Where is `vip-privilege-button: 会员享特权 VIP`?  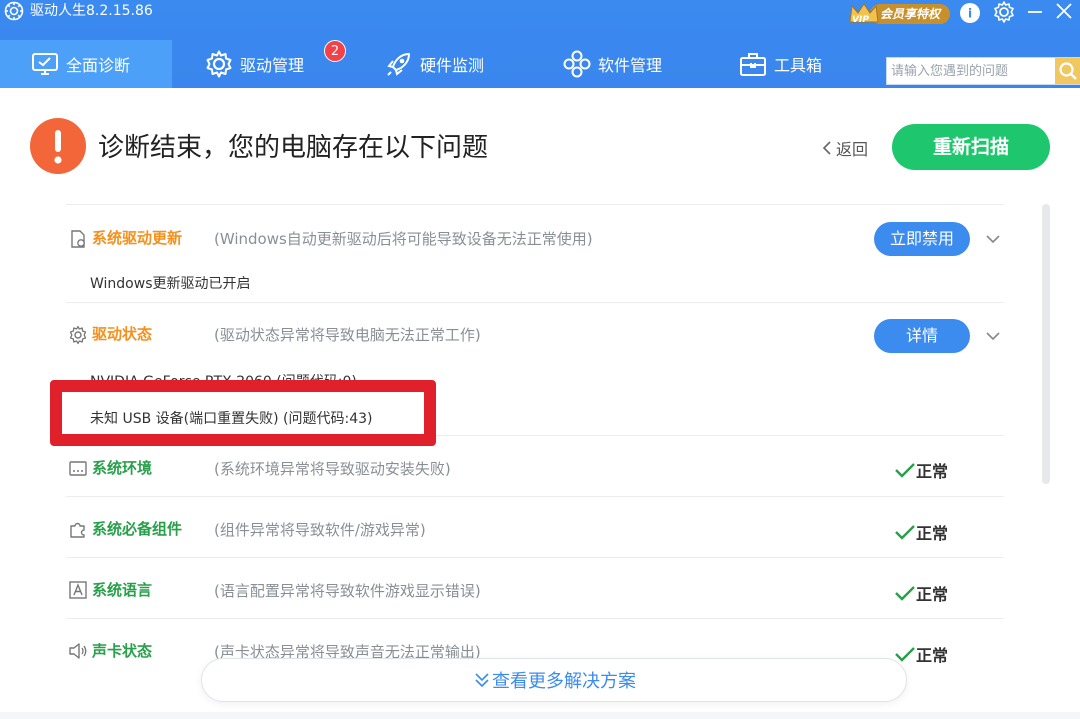
vip-privilege-button: 会员享特权 VIP is located at coordinates (900, 13).